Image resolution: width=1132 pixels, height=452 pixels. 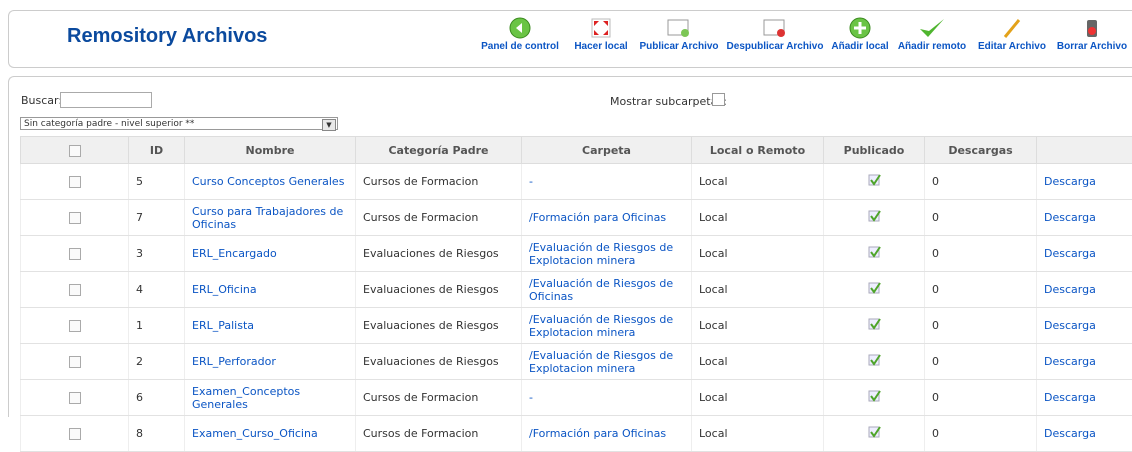 I want to click on edit-file-button: Editar Archivo, so click(x=1012, y=41).